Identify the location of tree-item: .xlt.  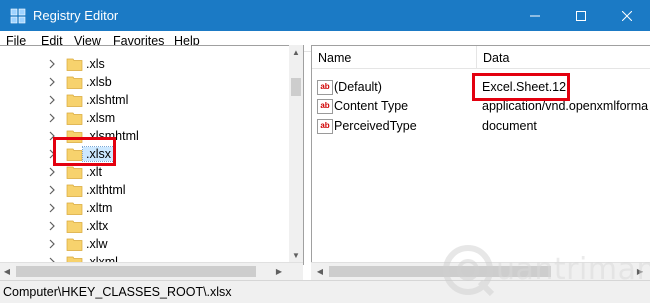
(145, 172).